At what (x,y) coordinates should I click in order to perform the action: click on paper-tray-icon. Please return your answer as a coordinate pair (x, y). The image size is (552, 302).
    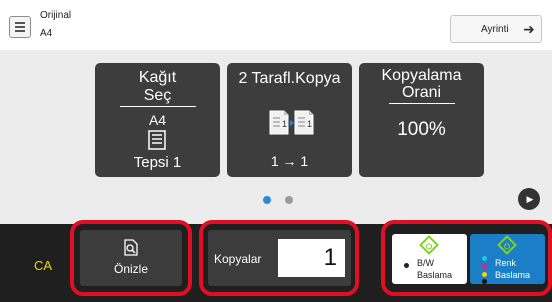
    Looking at the image, I should click on (157, 140).